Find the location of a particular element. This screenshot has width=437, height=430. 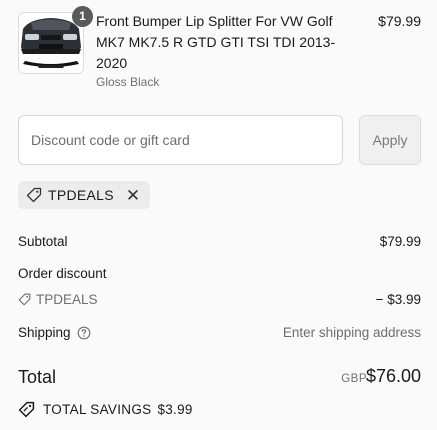

subtotal-label: Subtotal is located at coordinates (43, 241).